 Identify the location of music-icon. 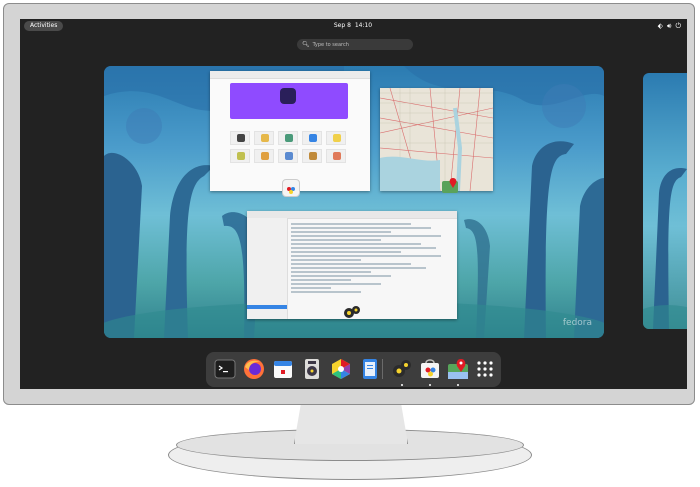
(312, 369).